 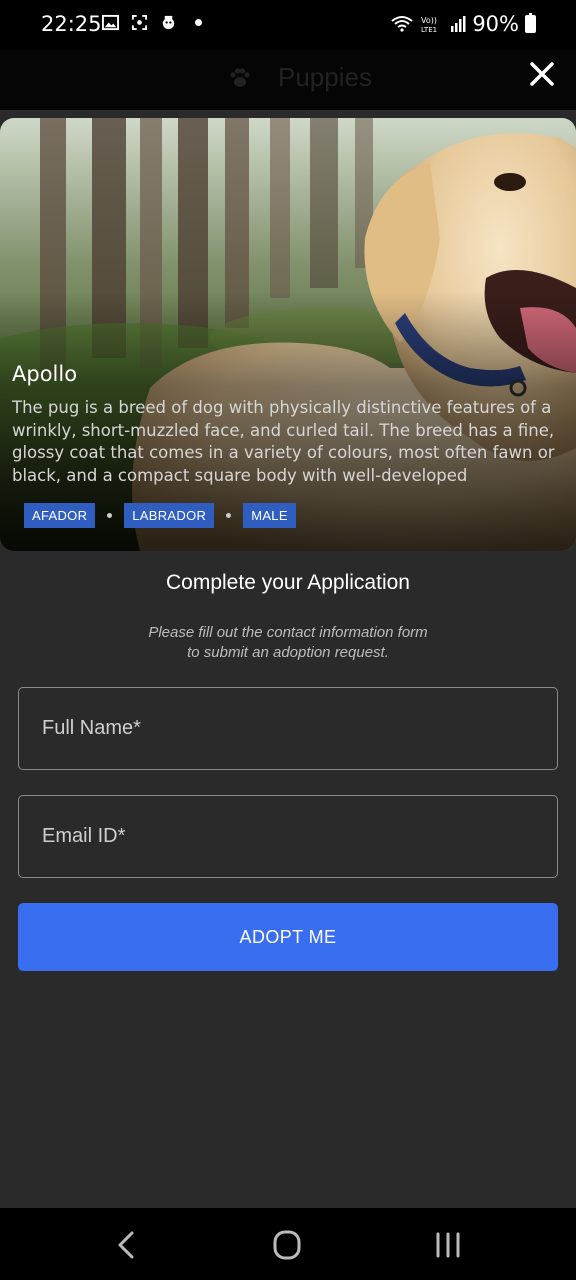 I want to click on pet-tags: AFADOR LABRADOR MALE, so click(x=160, y=515).